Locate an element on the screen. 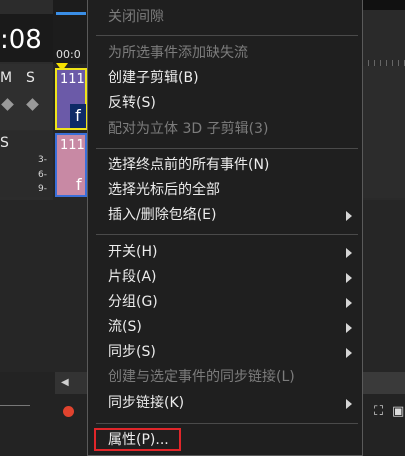 The image size is (405, 456). menu-item-label: 选择终点前的所有事件(N) is located at coordinates (189, 165).